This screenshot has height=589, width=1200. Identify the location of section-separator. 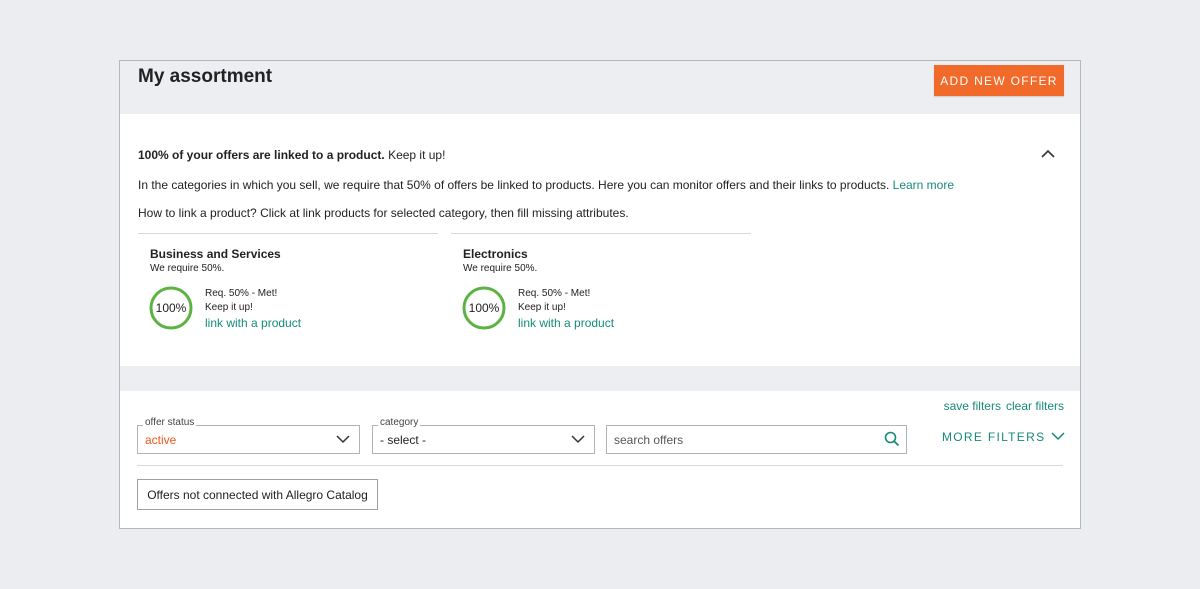
(600, 378).